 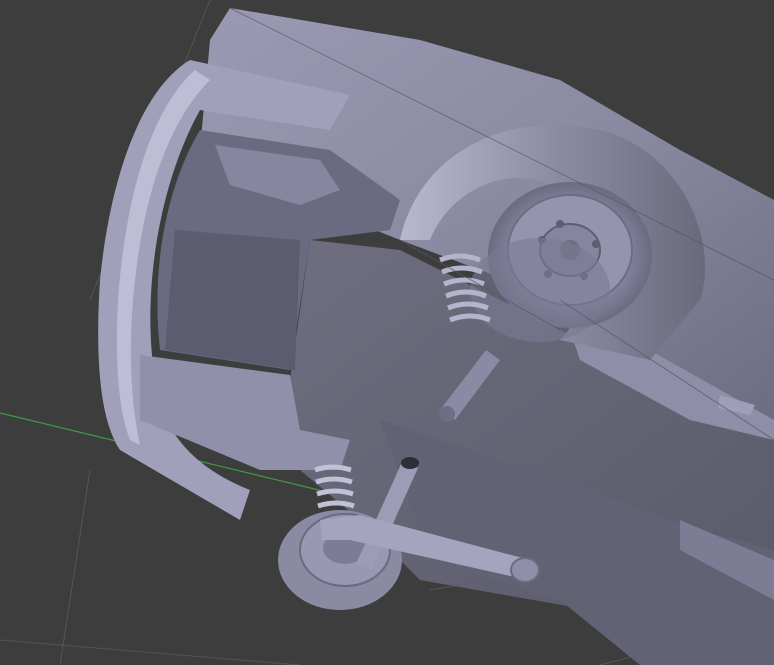 I want to click on trunk-floor, so click(x=232, y=300).